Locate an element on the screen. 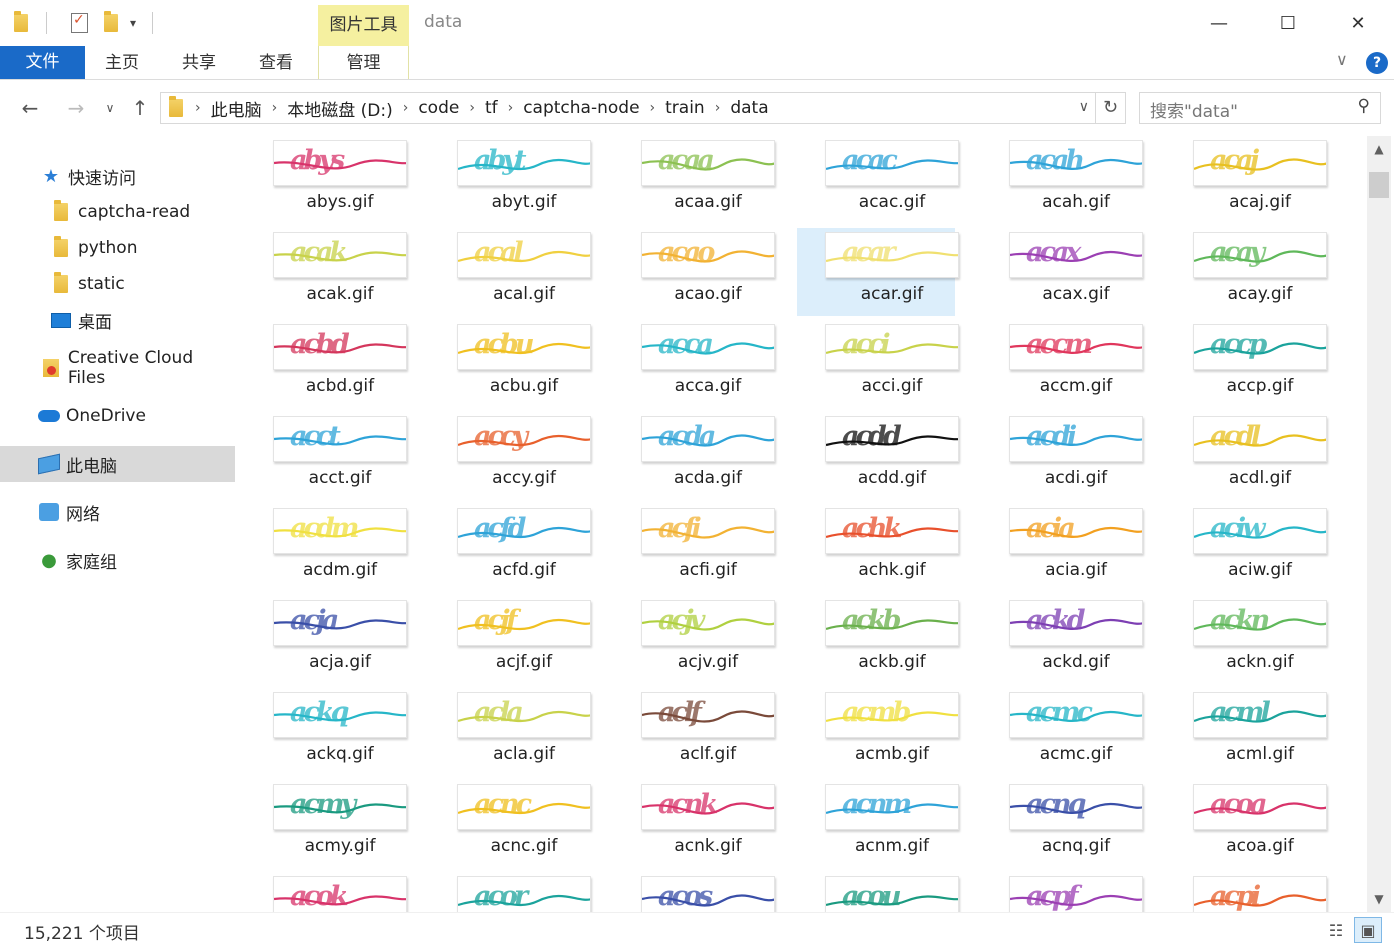 The image size is (1394, 948). vertical-scrollbar: ▲ ▼ is located at coordinates (1379, 524).